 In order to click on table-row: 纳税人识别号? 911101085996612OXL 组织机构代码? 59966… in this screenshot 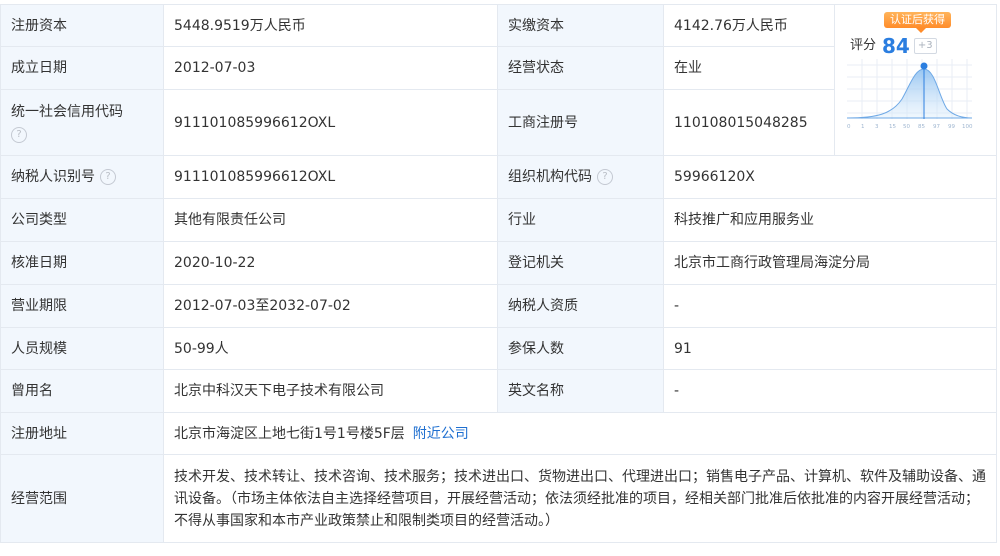, I will do `click(498, 177)`.